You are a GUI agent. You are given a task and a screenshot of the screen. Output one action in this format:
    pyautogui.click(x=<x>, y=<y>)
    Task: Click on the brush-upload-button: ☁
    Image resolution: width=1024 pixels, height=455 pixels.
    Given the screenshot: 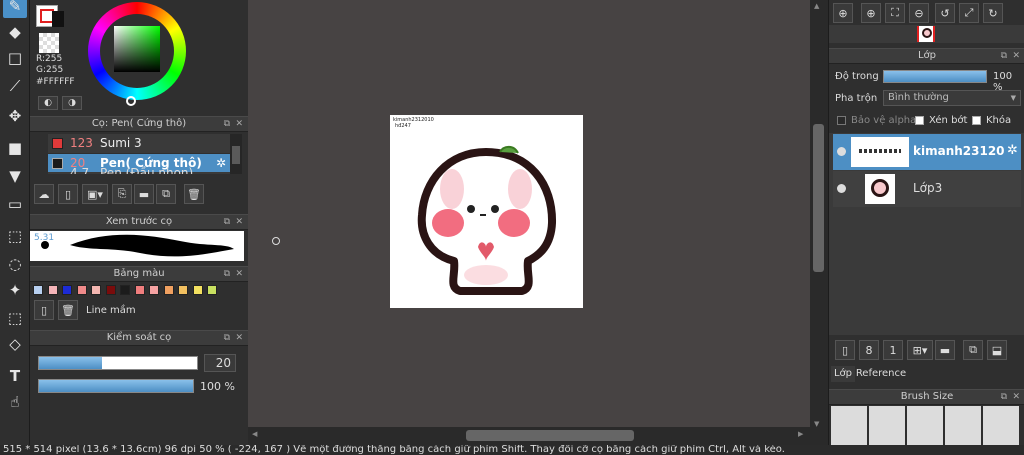 What is the action you would take?
    pyautogui.click(x=44, y=194)
    